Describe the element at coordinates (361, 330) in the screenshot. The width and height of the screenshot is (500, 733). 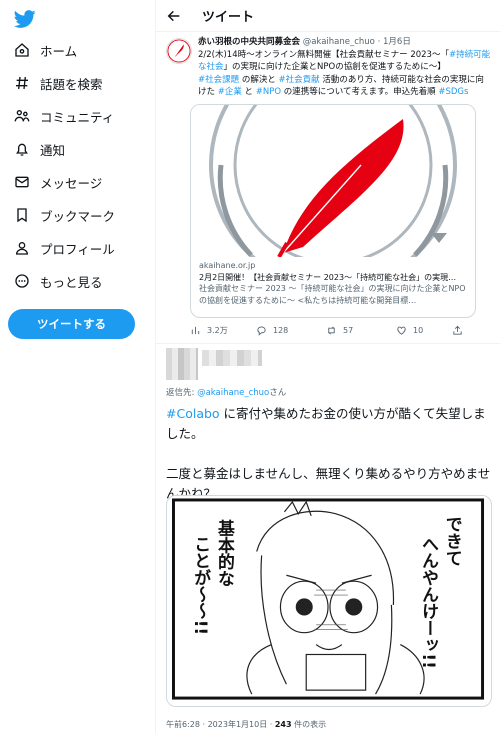
I see `retweet-action: 57` at that location.